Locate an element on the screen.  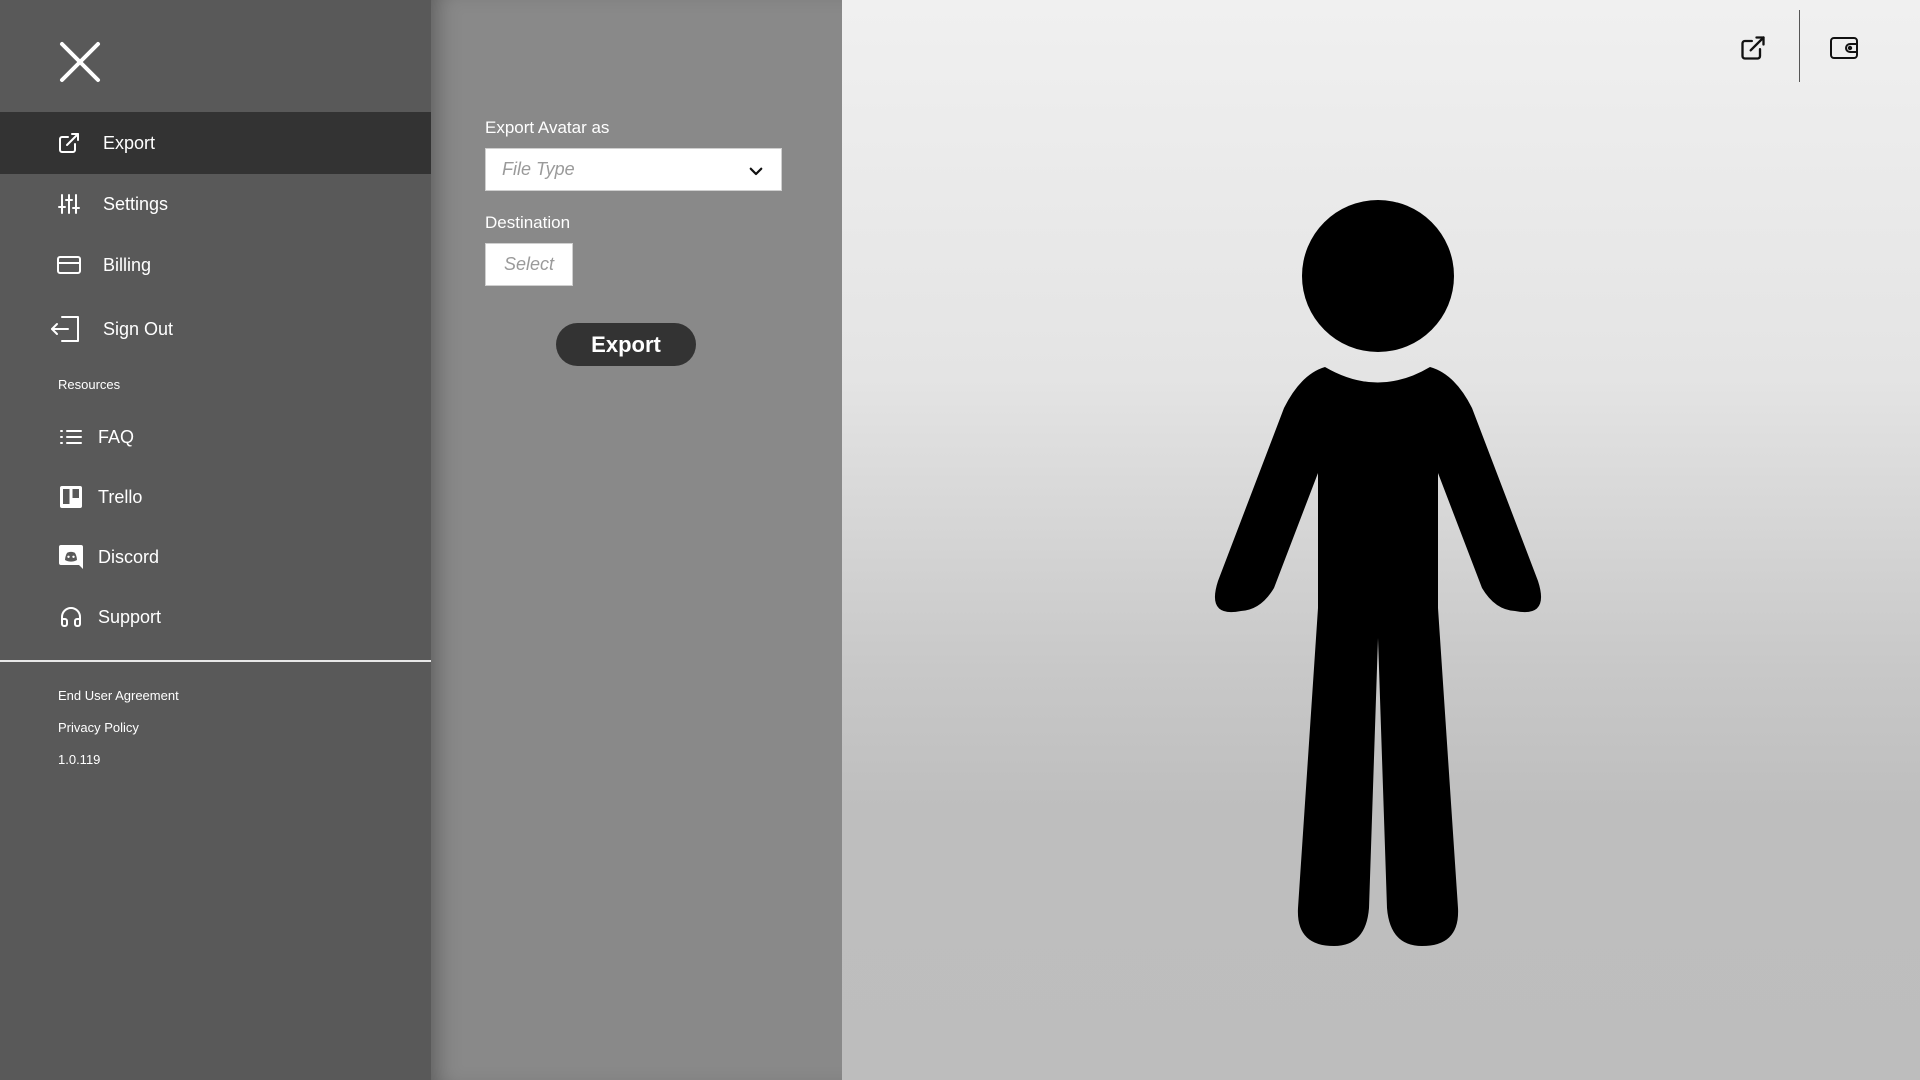
topbar-divider is located at coordinates (1799, 46).